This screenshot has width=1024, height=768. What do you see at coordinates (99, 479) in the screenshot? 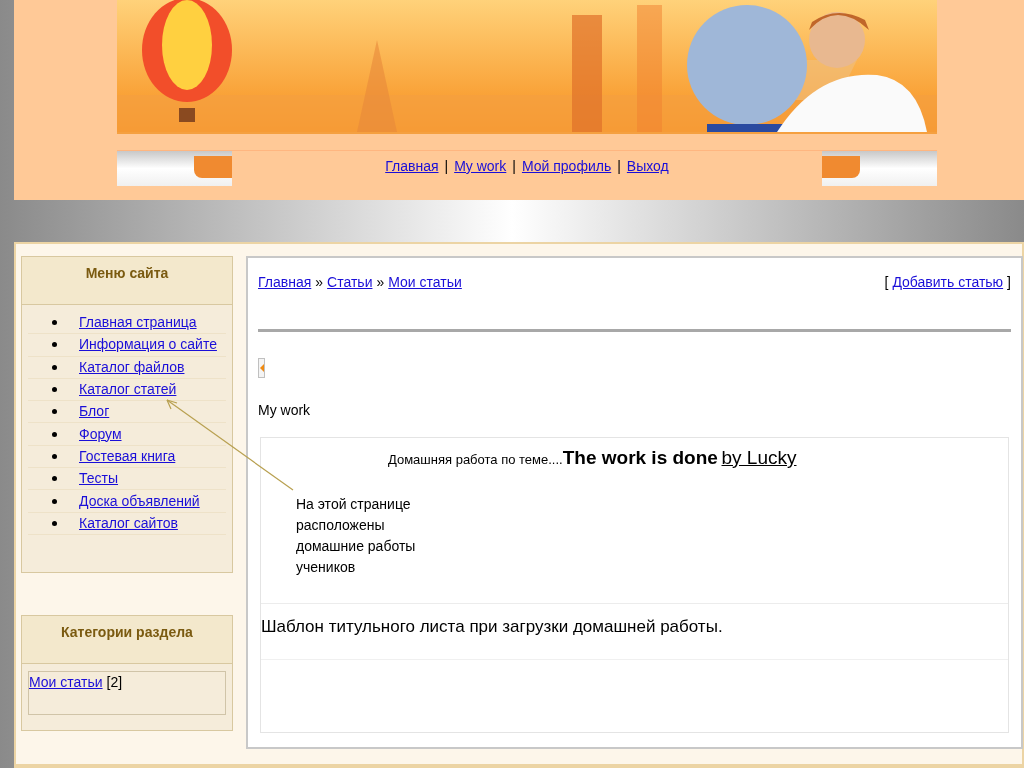
I see `menu-link: Тесты` at bounding box center [99, 479].